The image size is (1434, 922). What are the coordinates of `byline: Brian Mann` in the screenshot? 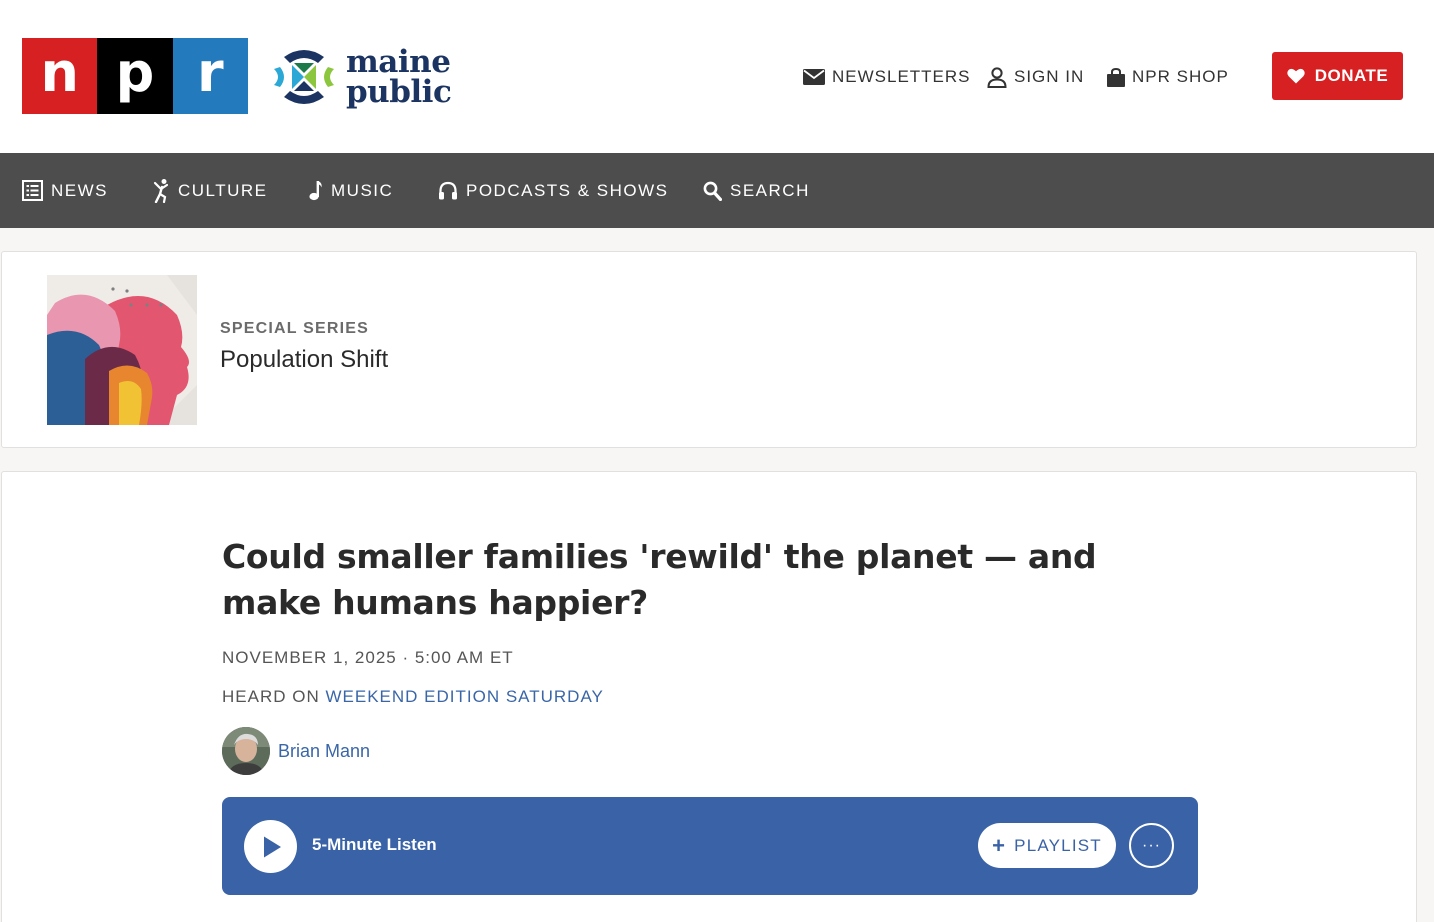 It's located at (296, 751).